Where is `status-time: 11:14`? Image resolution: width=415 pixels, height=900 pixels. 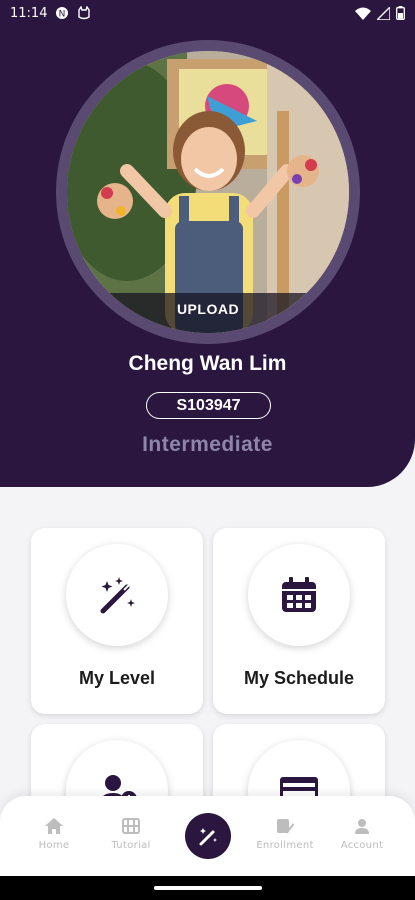
status-time: 11:14 is located at coordinates (29, 13).